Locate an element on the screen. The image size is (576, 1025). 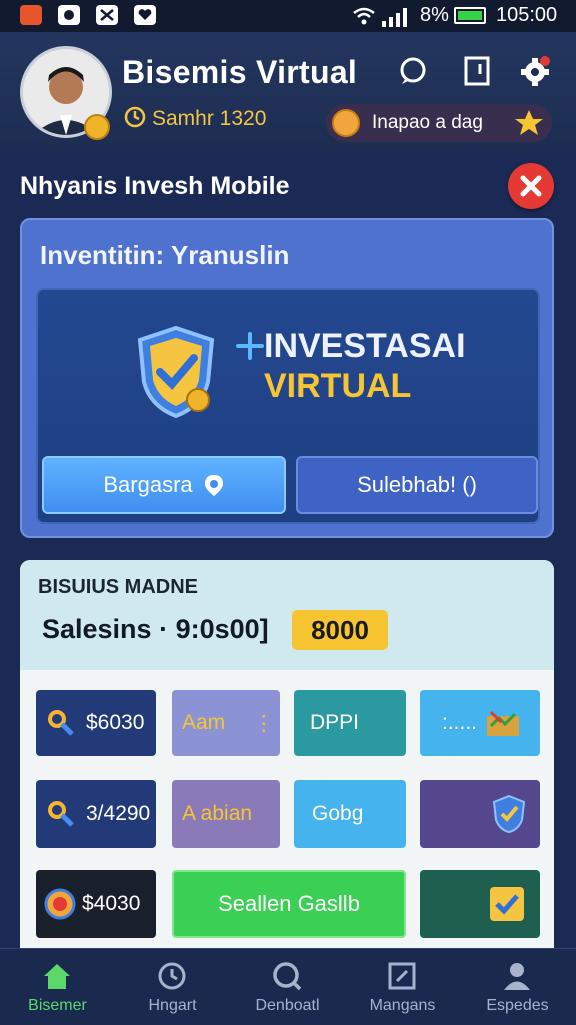
app-header: Bisemis Virtual Samhr 1320 Inapao a dag is located at coordinates (288, 92).